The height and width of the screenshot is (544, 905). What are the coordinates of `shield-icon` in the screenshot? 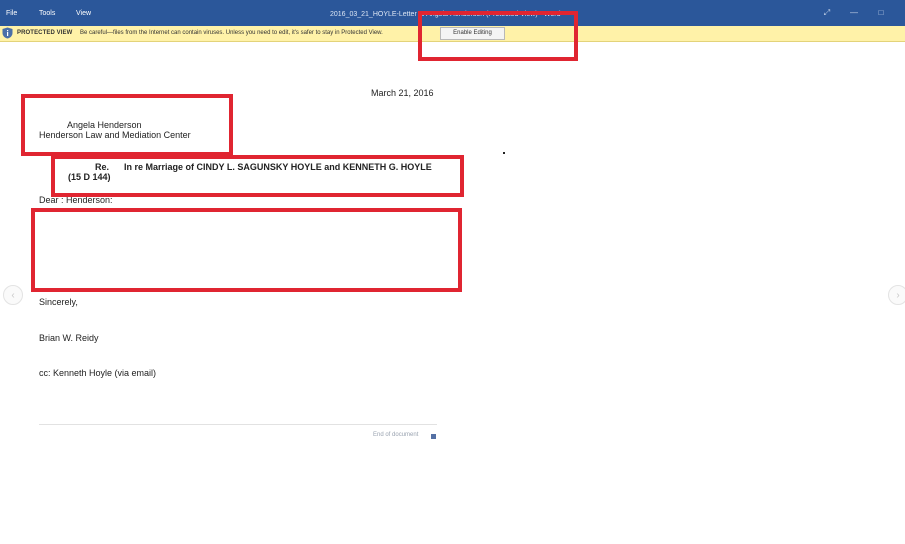 It's located at (7, 33).